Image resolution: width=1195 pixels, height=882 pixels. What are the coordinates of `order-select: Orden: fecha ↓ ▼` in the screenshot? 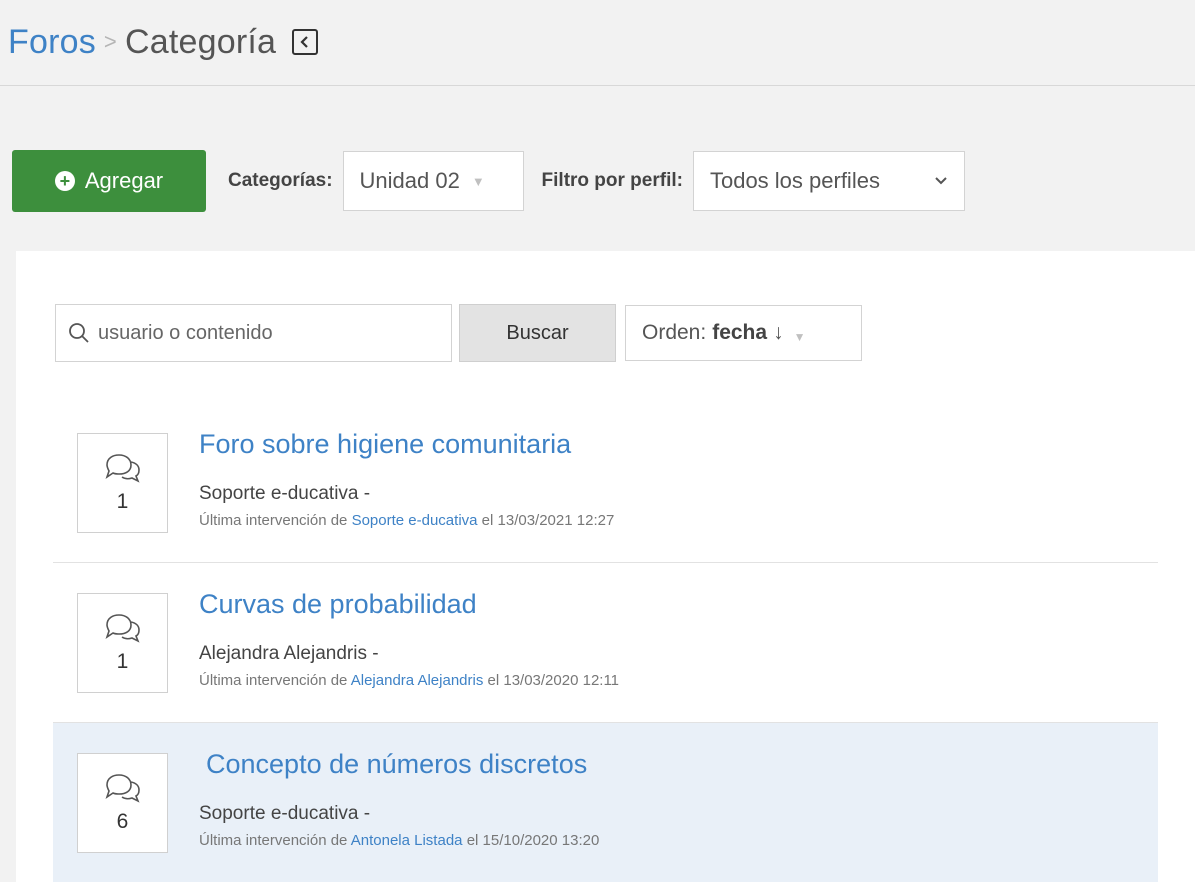 It's located at (743, 333).